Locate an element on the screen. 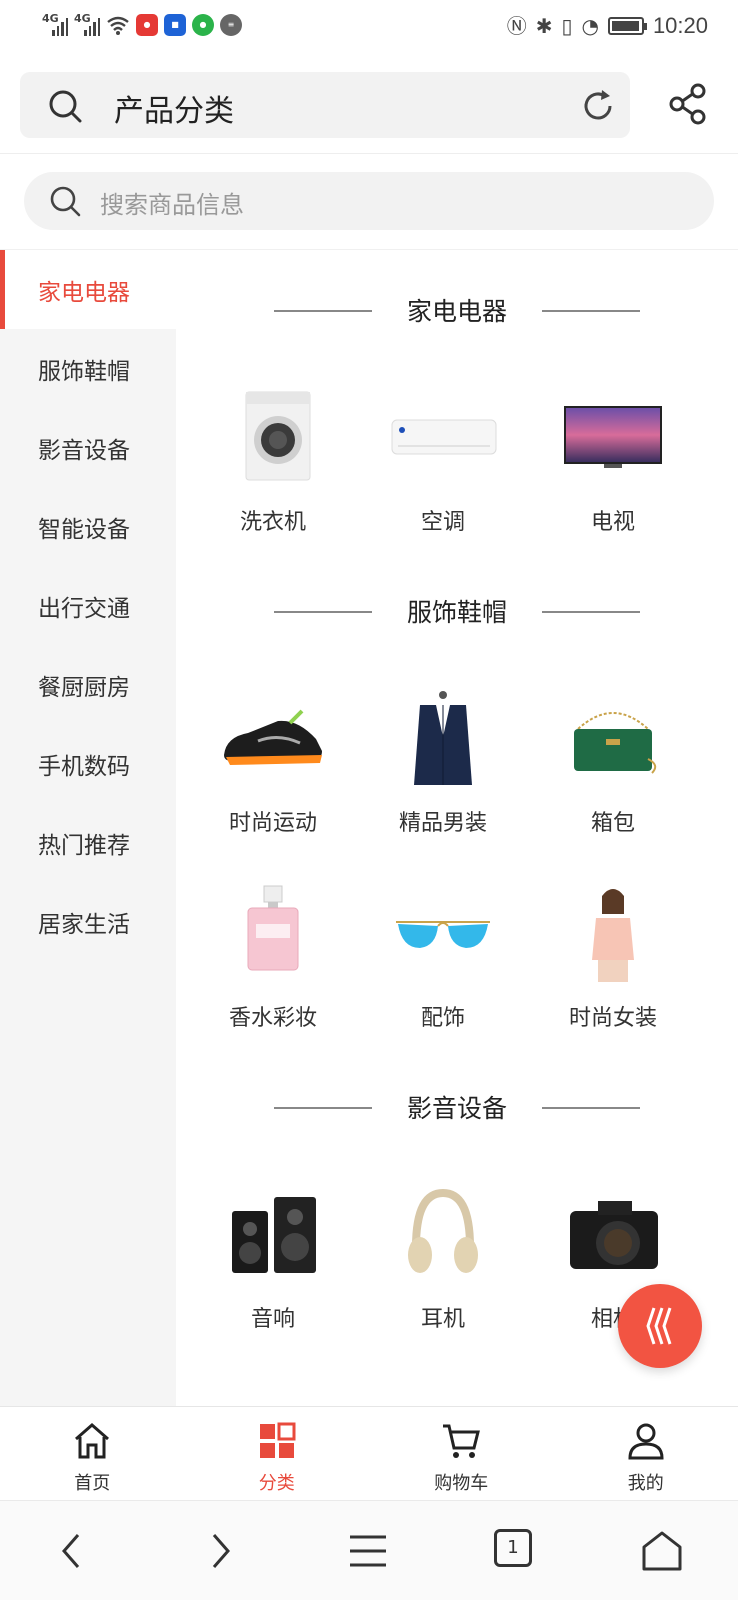 This screenshot has width=738, height=1600. section-title-text: 家电电器 is located at coordinates (456, 311).